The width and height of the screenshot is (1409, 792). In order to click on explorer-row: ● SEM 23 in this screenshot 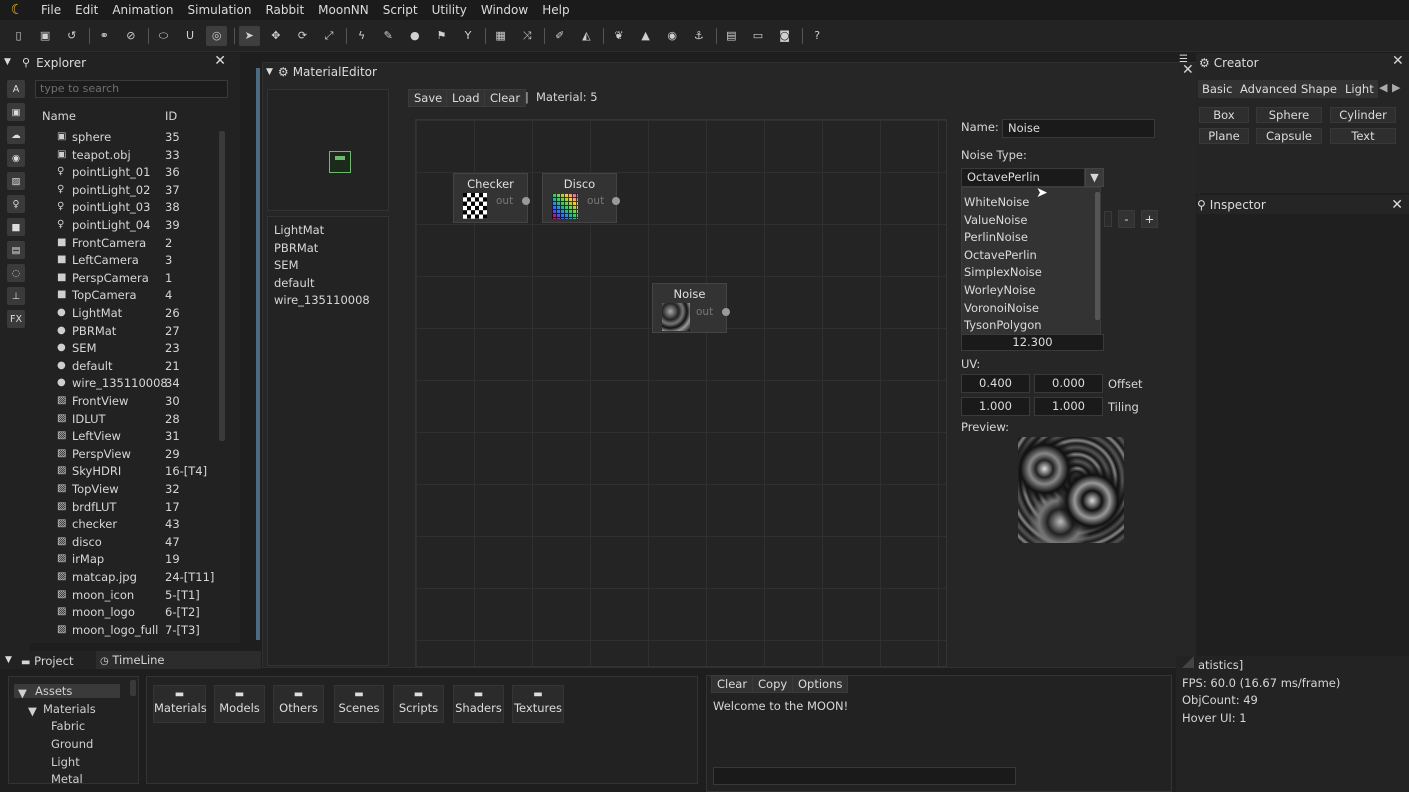, I will do `click(130, 349)`.